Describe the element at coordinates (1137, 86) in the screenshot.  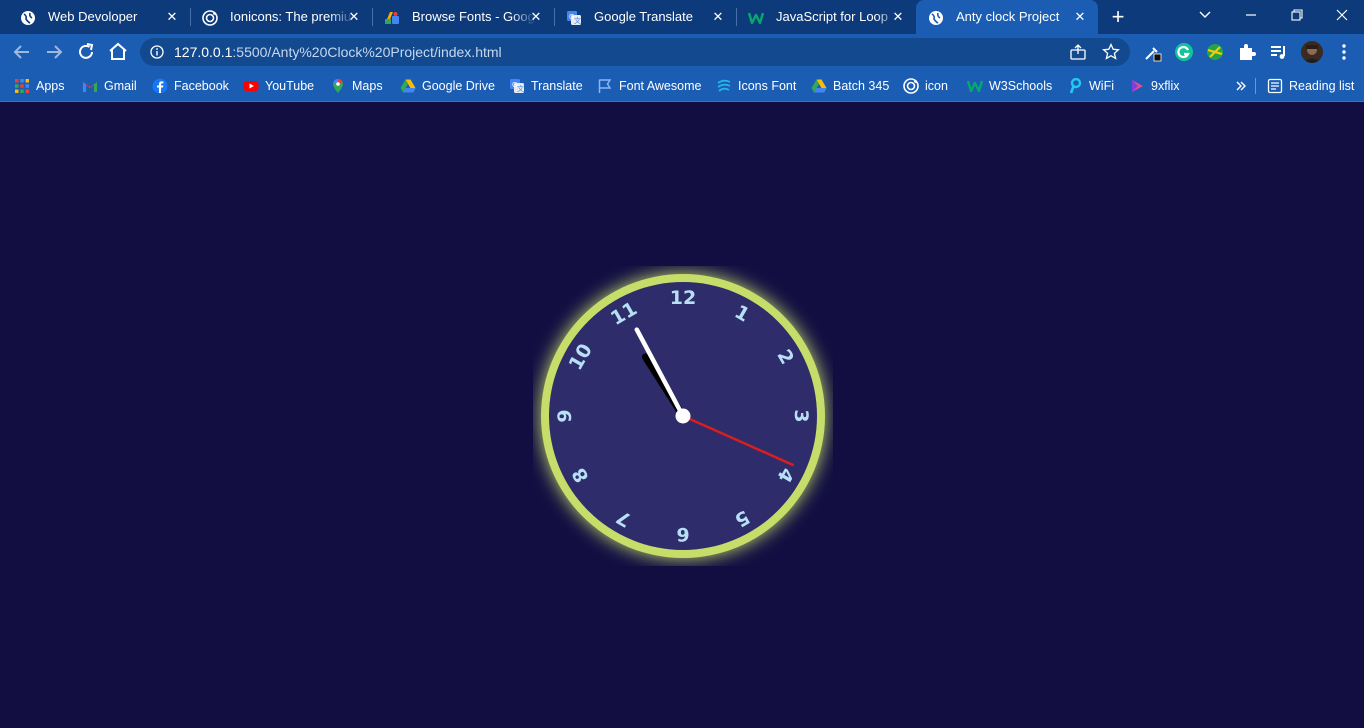
I see `play-icon` at that location.